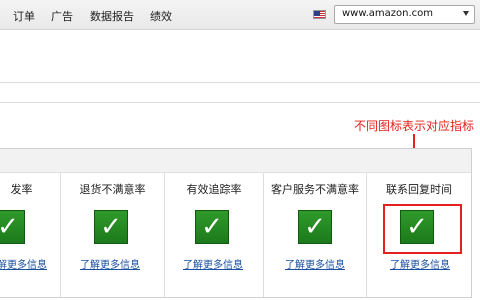 The image size is (480, 300). I want to click on metric-column: 退货不满意率 ✓ 了解更多信息, so click(113, 235).